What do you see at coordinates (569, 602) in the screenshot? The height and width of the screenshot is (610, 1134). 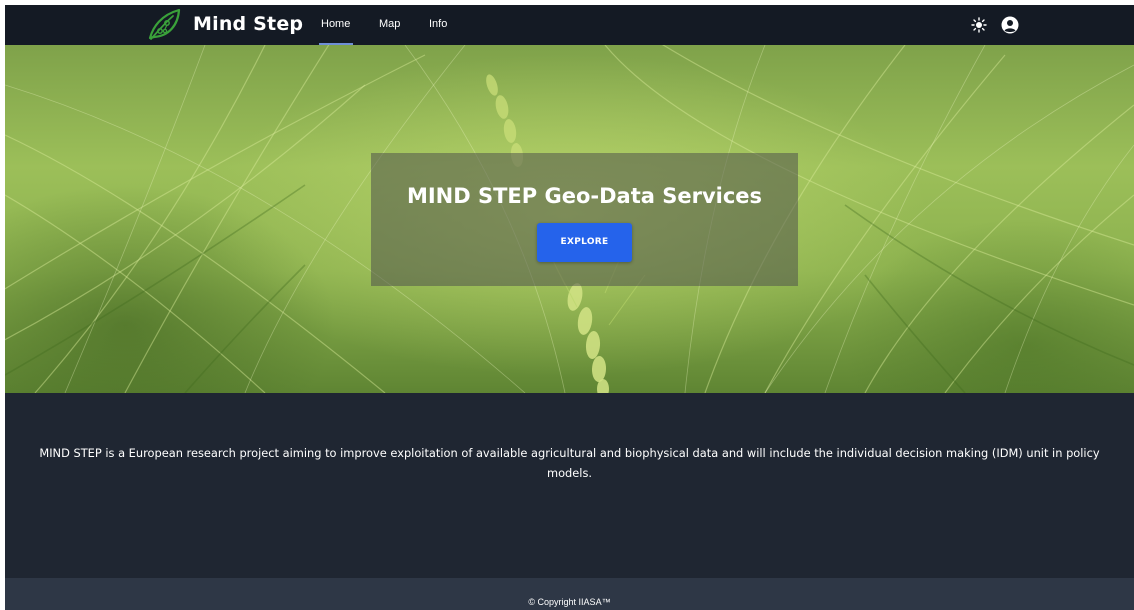 I see `copyright-text: © Copyright IIASA™` at bounding box center [569, 602].